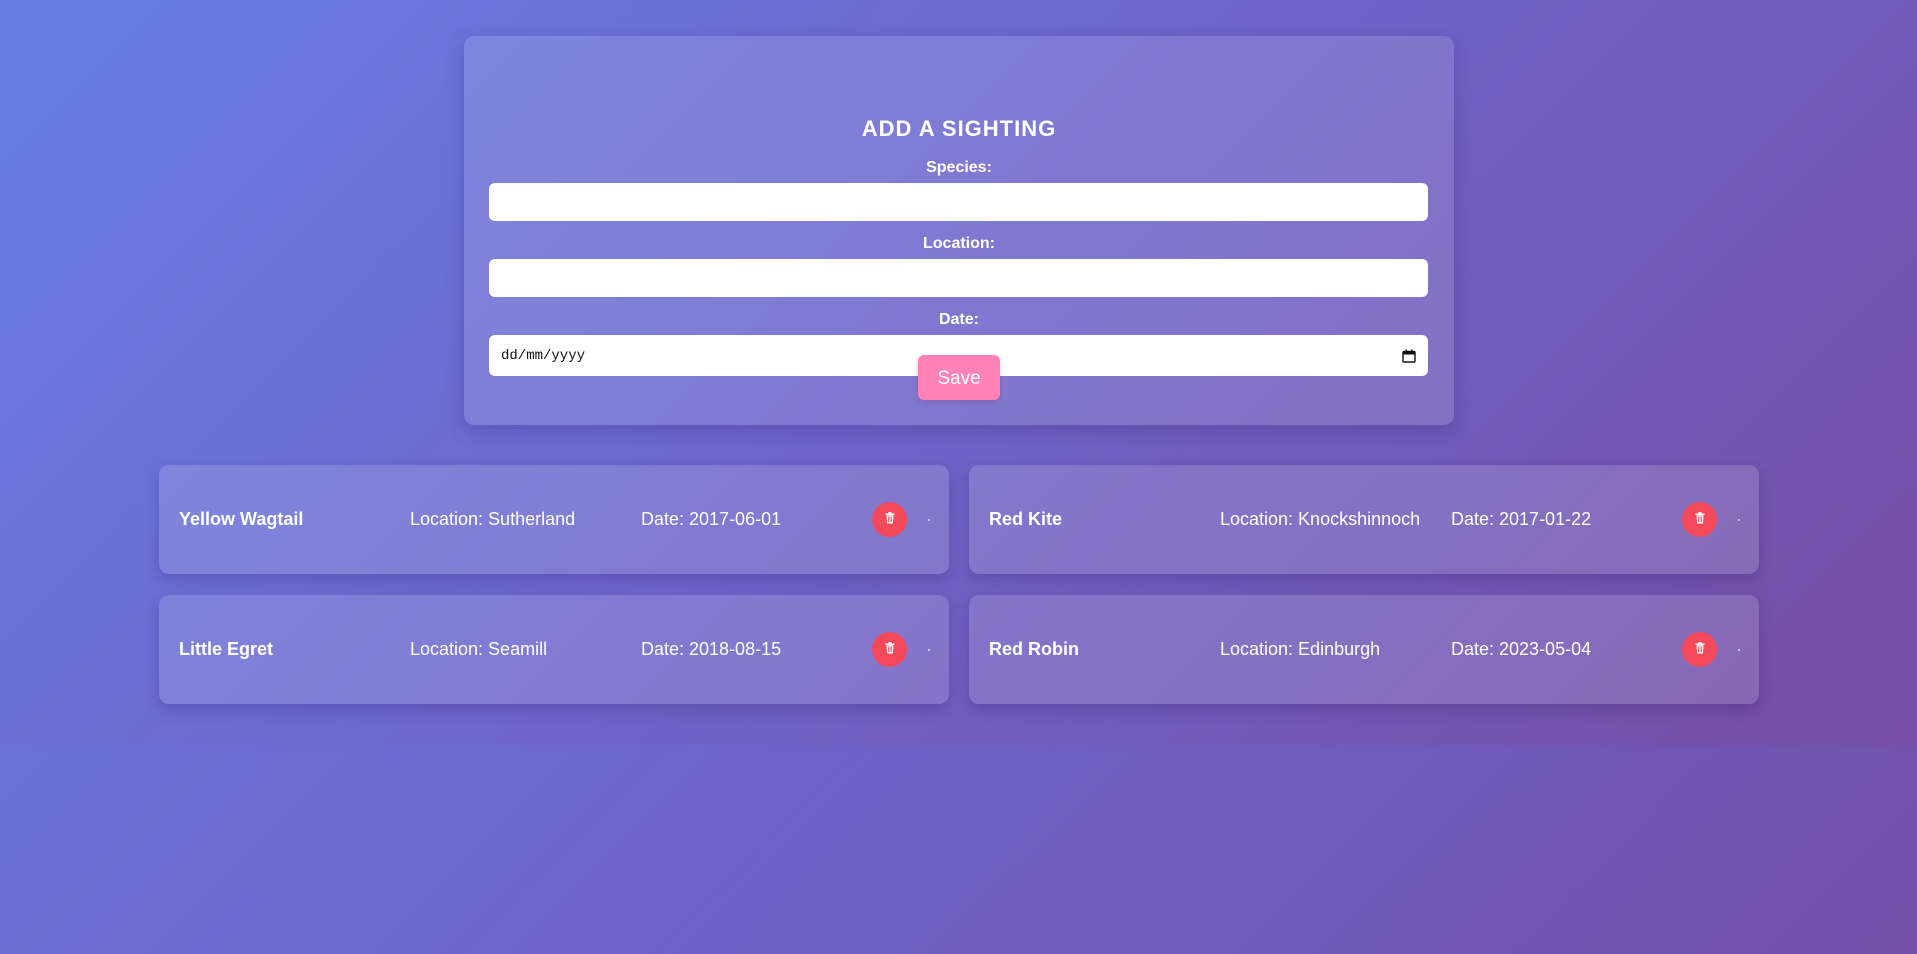 This screenshot has height=954, width=1917. What do you see at coordinates (711, 519) in the screenshot?
I see `sighting-date: Date: 2017-06-01` at bounding box center [711, 519].